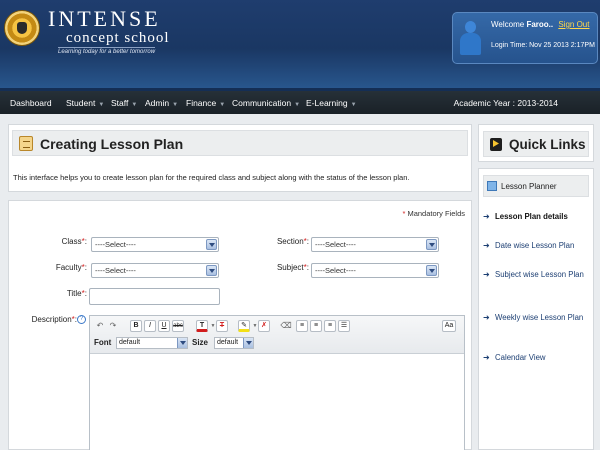 The height and width of the screenshot is (450, 600). I want to click on lesson-planner-label: Lesson Planner, so click(529, 186).